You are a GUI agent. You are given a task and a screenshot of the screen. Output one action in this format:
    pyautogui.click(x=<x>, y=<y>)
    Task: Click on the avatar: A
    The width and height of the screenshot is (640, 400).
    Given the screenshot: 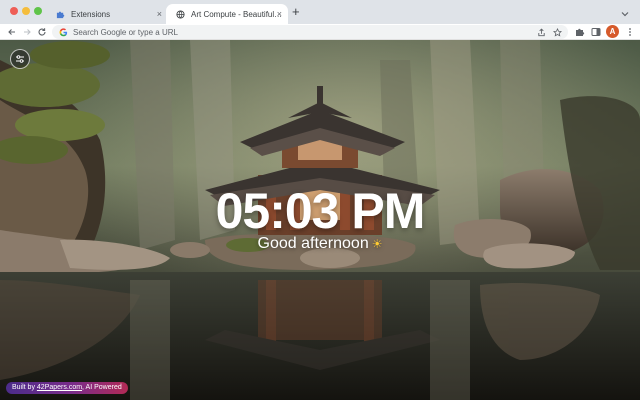 What is the action you would take?
    pyautogui.click(x=612, y=31)
    